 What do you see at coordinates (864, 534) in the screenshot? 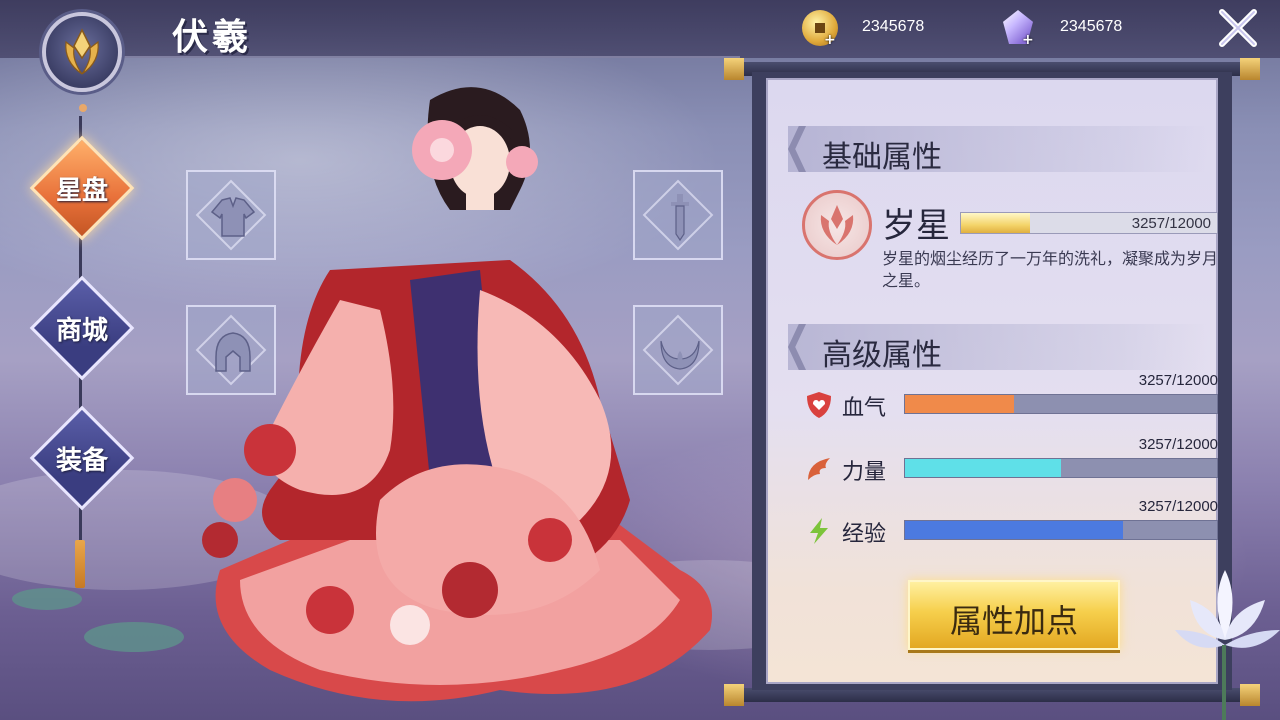
I see `attribute-name: 经验` at bounding box center [864, 534].